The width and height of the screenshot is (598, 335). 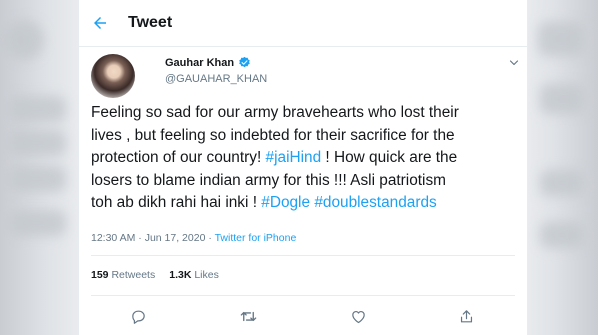 What do you see at coordinates (562, 167) in the screenshot?
I see `background-right` at bounding box center [562, 167].